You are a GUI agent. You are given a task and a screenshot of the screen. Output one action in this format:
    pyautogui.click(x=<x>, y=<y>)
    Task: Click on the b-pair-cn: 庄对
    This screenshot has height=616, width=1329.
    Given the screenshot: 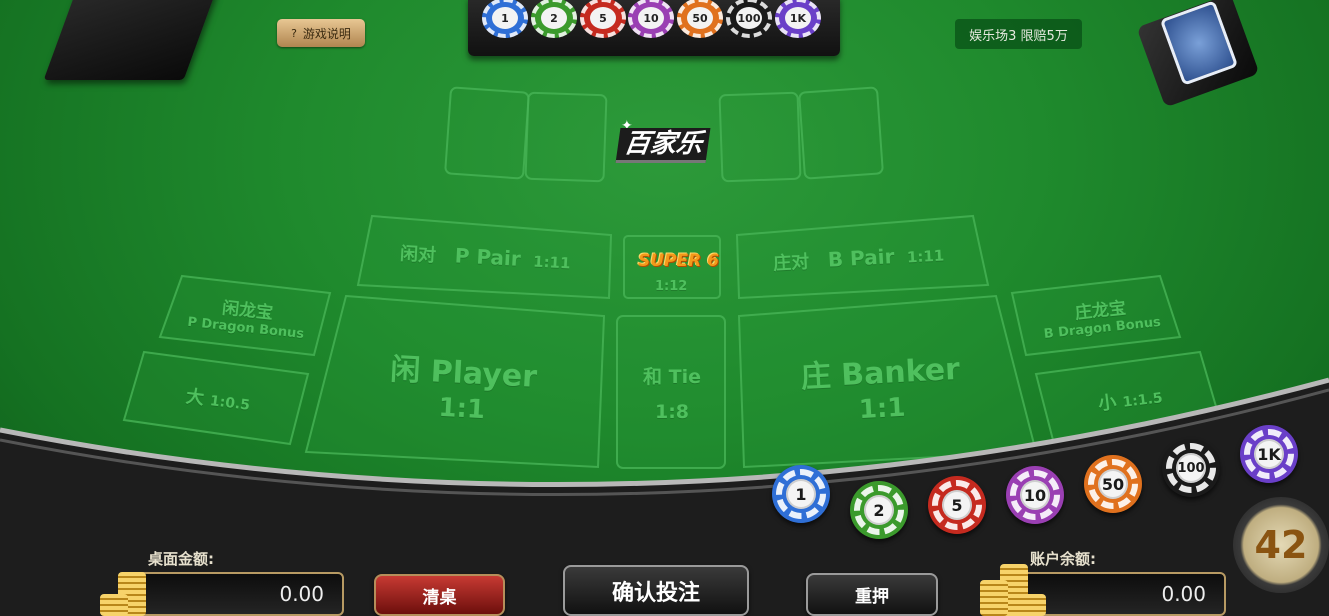 What is the action you would take?
    pyautogui.click(x=791, y=263)
    